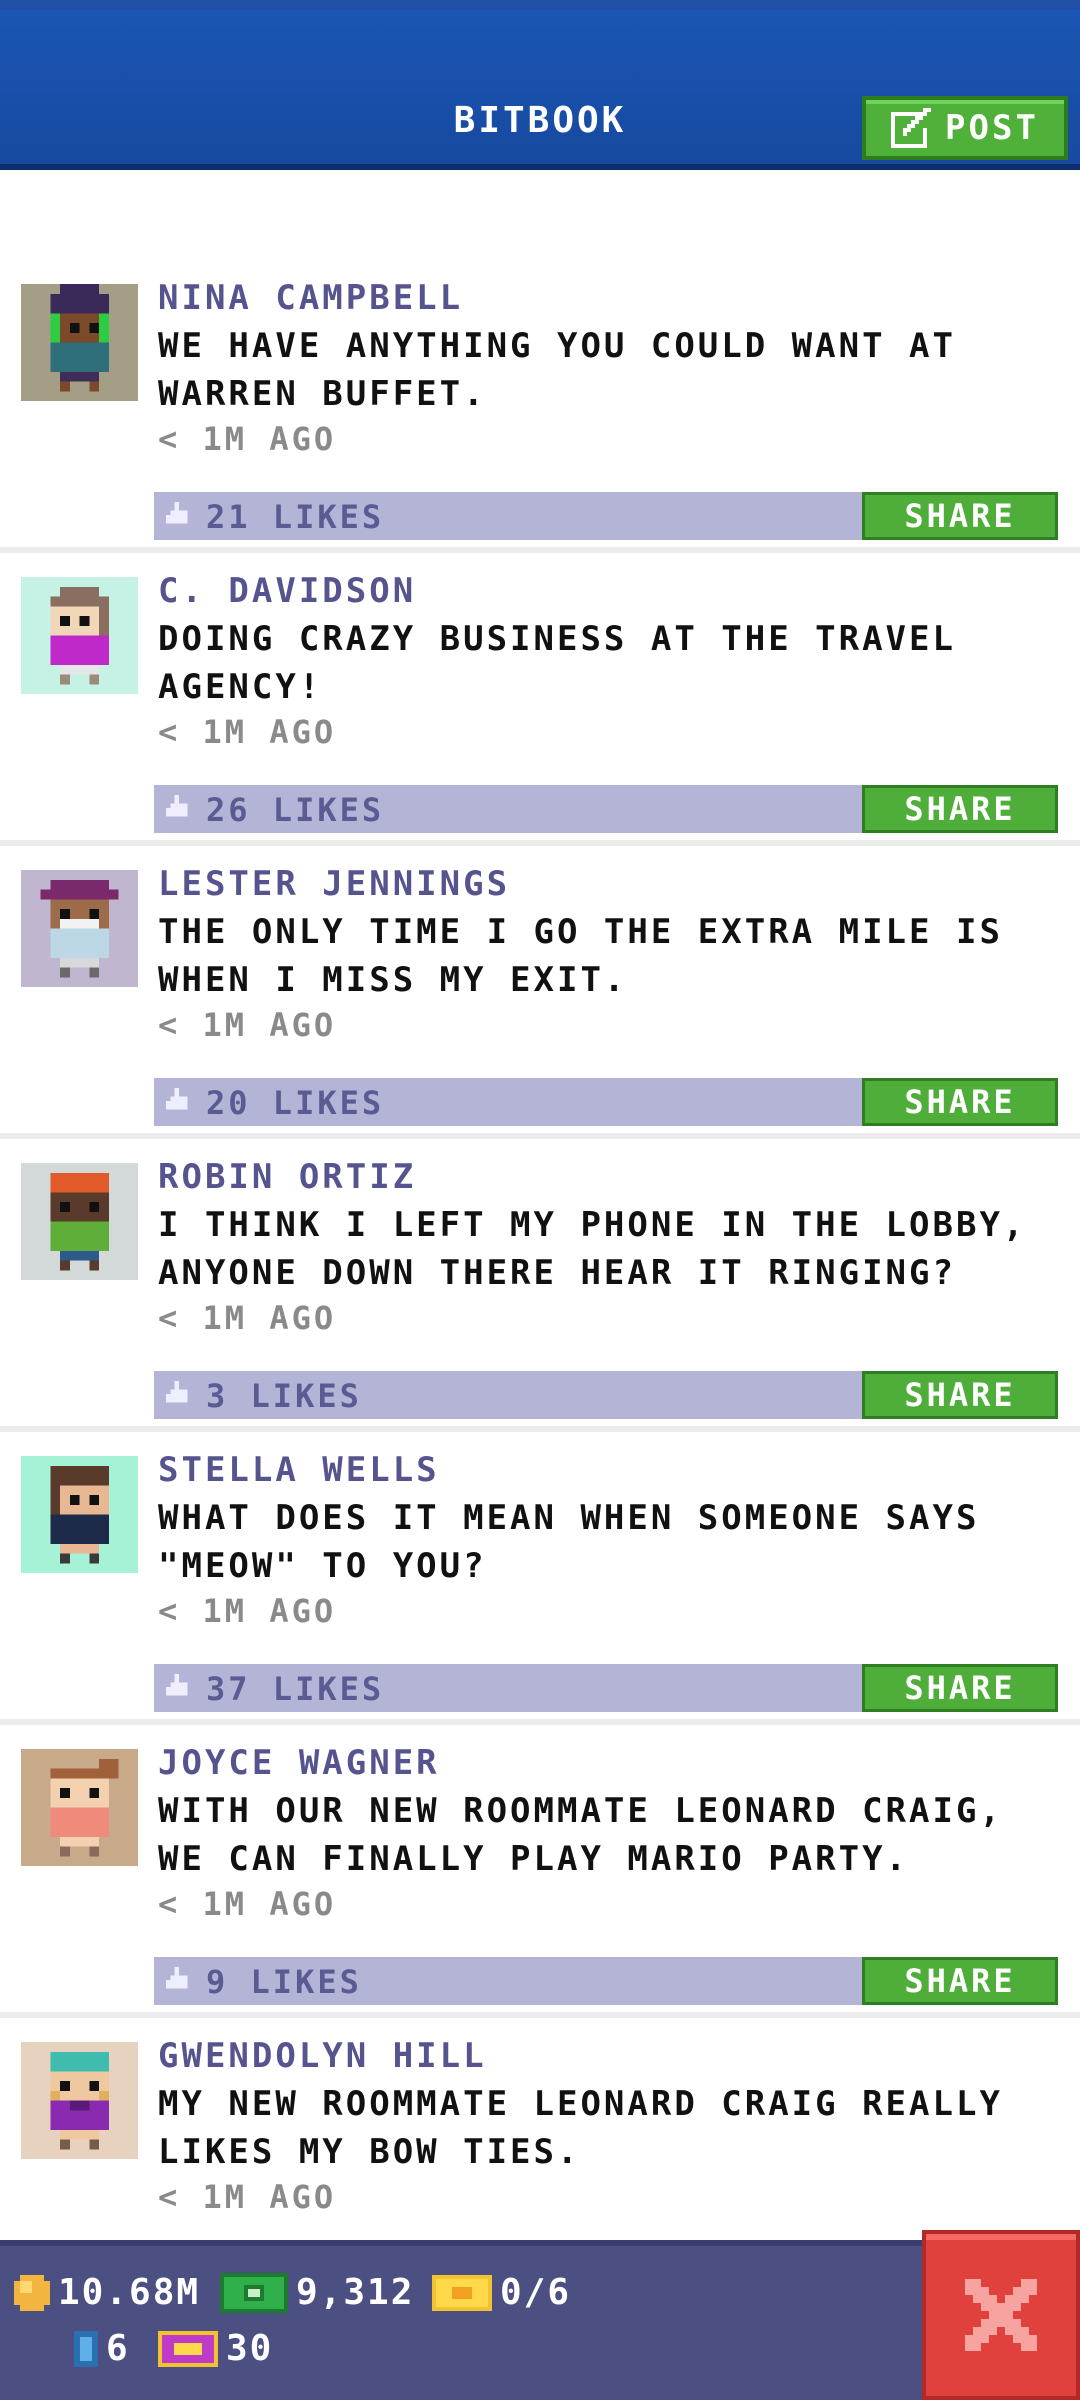  What do you see at coordinates (32, 2292) in the screenshot?
I see `coin-icon` at bounding box center [32, 2292].